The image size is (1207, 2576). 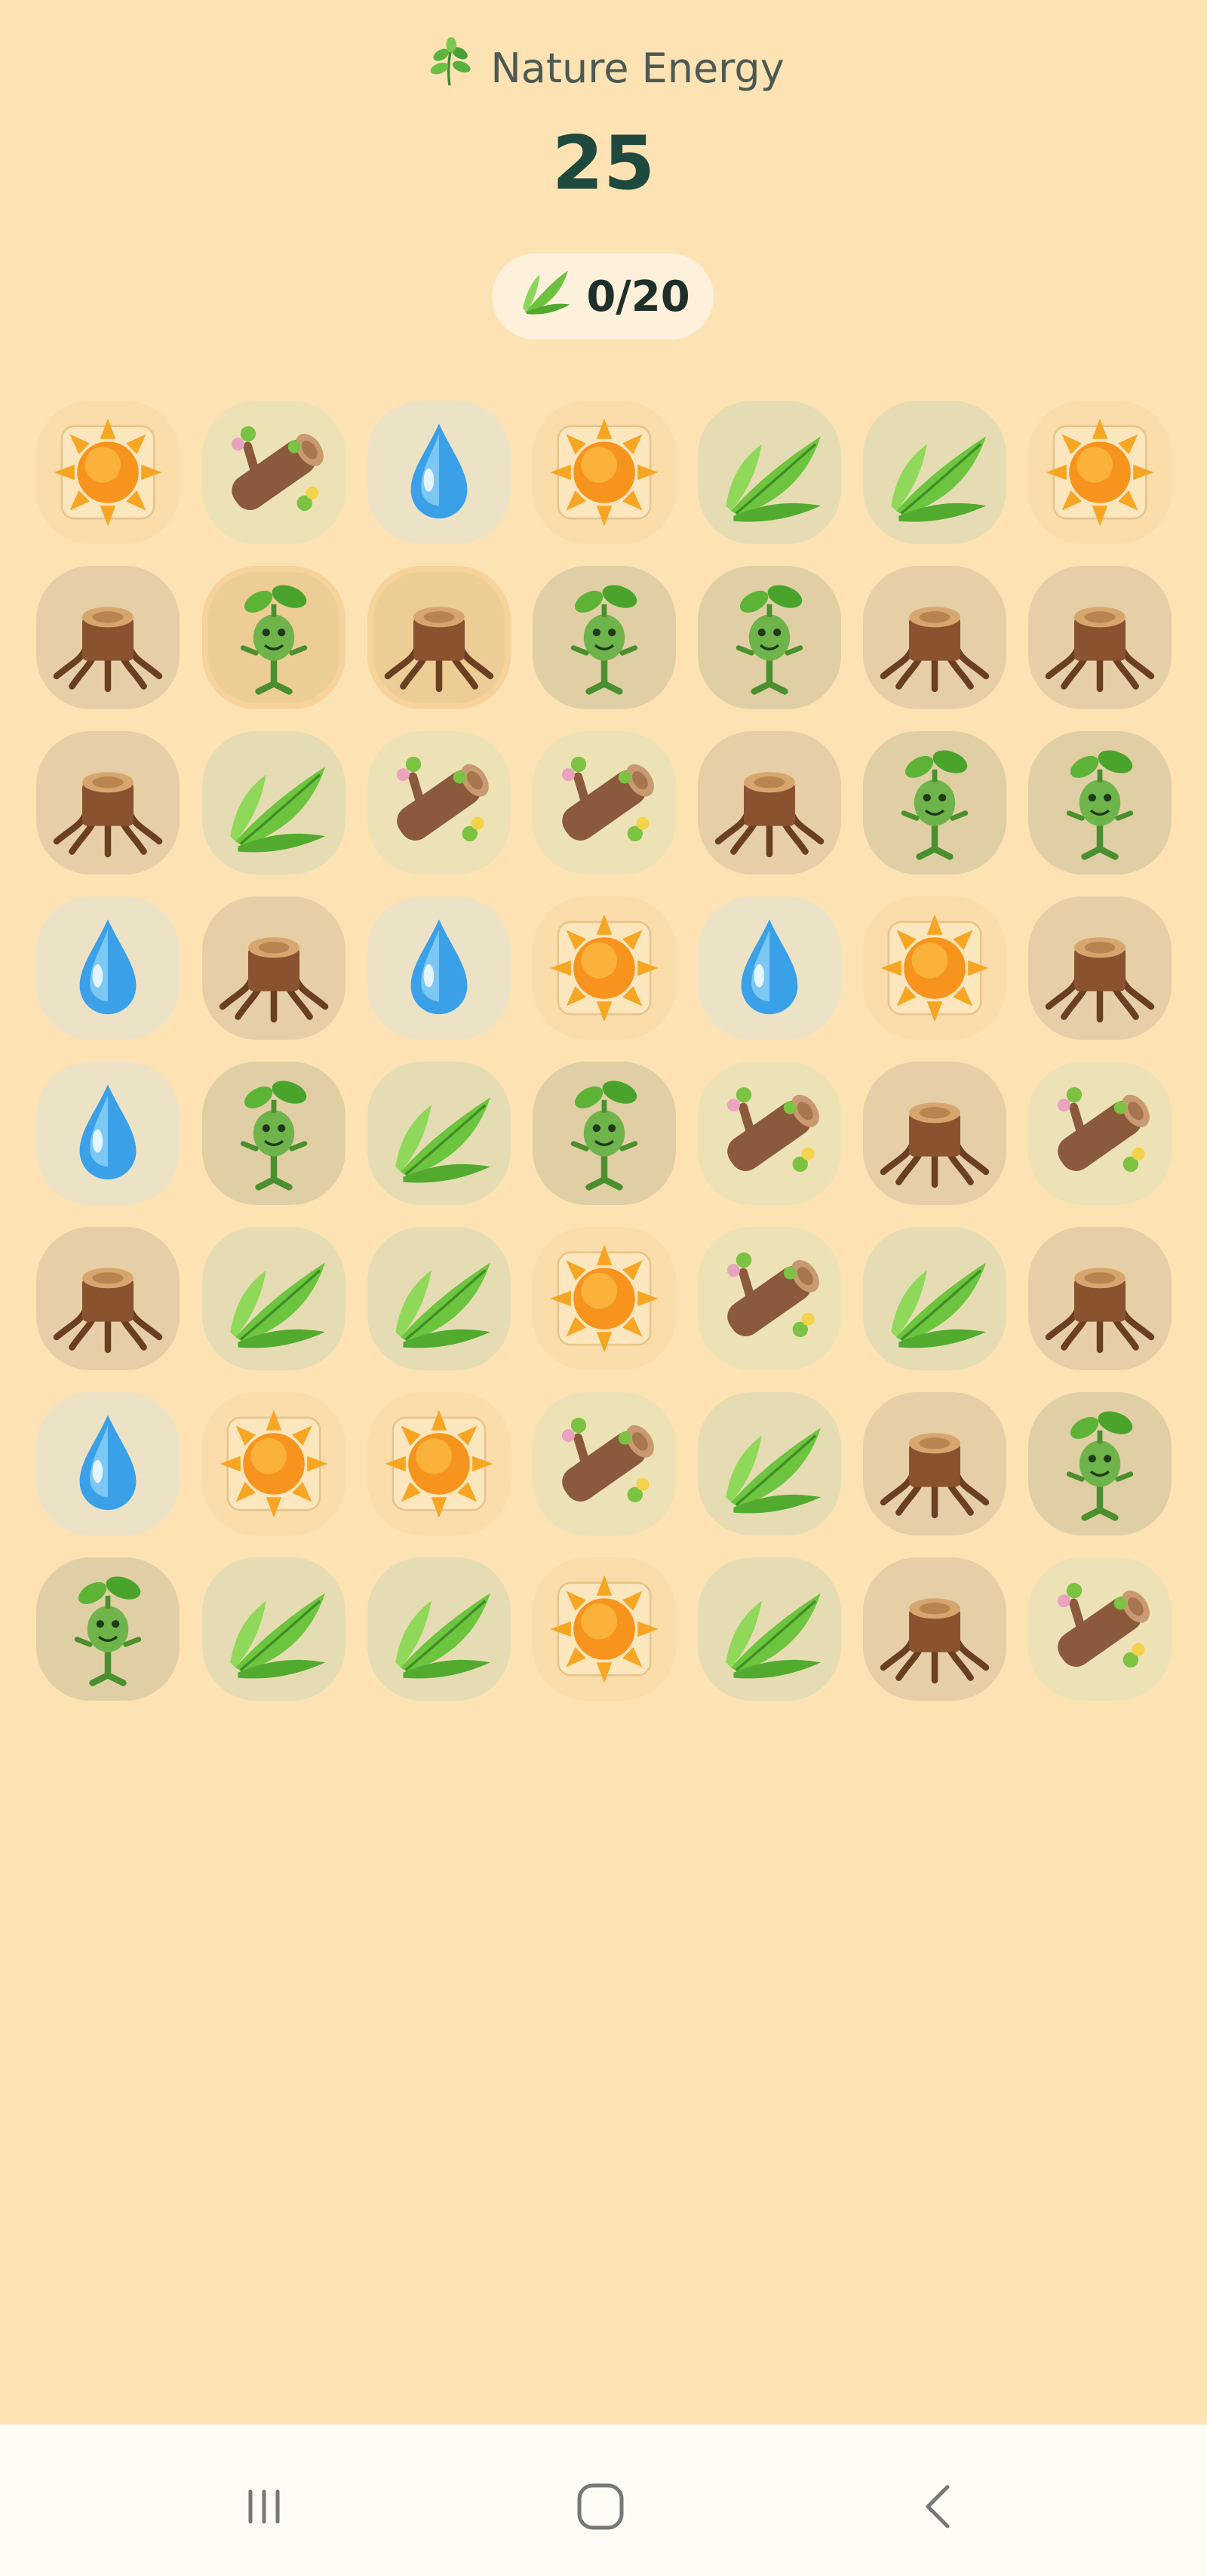 I want to click on back-icon, so click(x=940, y=2508).